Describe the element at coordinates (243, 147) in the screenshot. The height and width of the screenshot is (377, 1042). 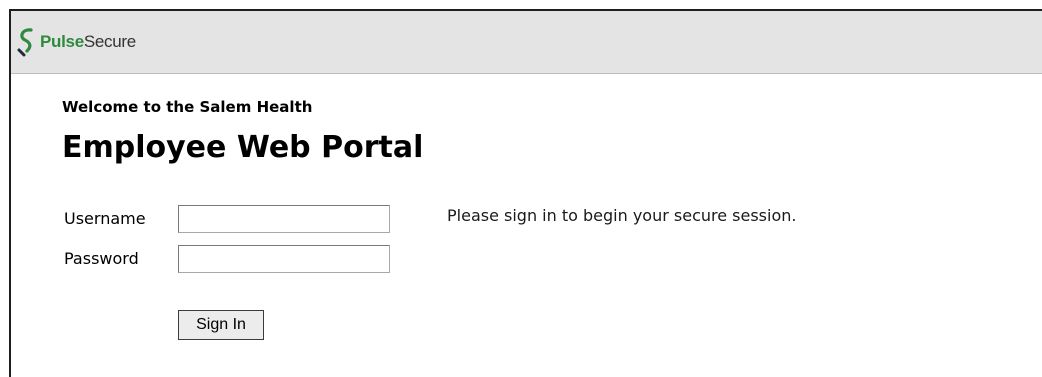
I see `page-title: Employee Web Portal` at that location.